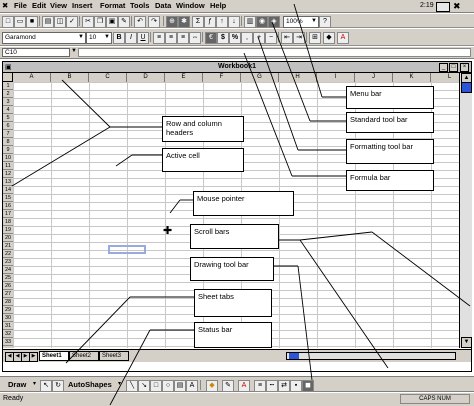 Image resolution: width=474 pixels, height=406 pixels. Describe the element at coordinates (210, 22) in the screenshot. I see `paste-function-icon: ƒ` at that location.